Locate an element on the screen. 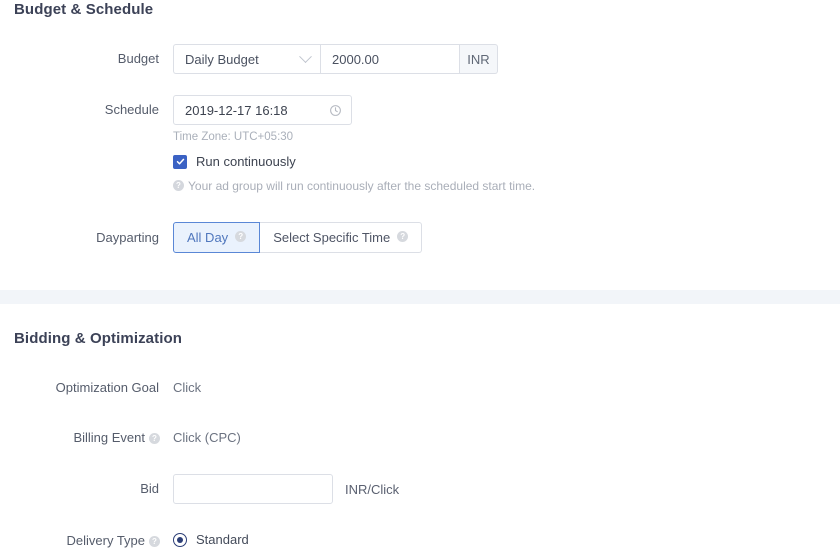 The width and height of the screenshot is (840, 553). delivery-type-option-standard: Standard is located at coordinates (211, 539).